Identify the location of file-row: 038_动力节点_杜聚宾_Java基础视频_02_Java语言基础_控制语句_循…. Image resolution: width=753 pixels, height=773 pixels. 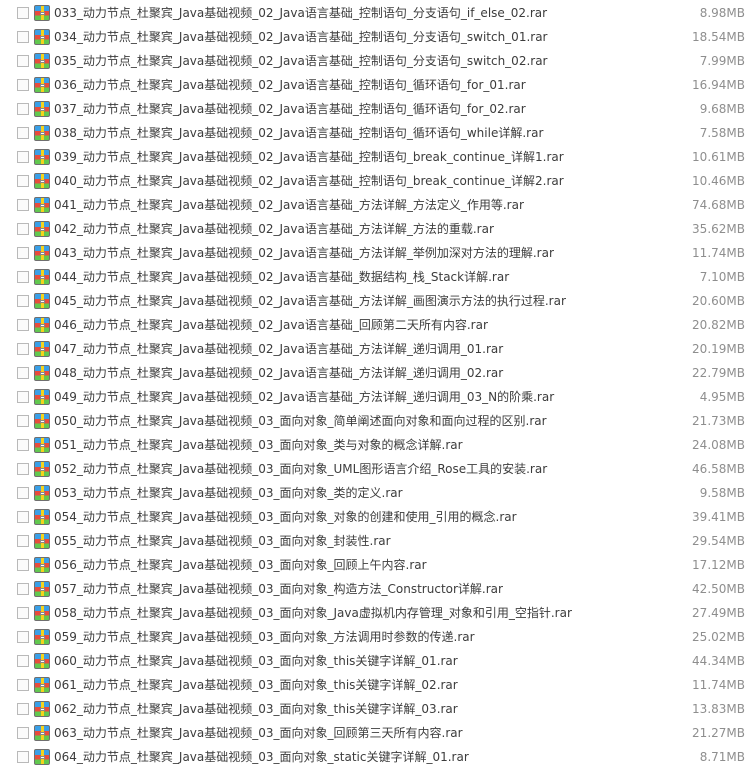
(376, 134).